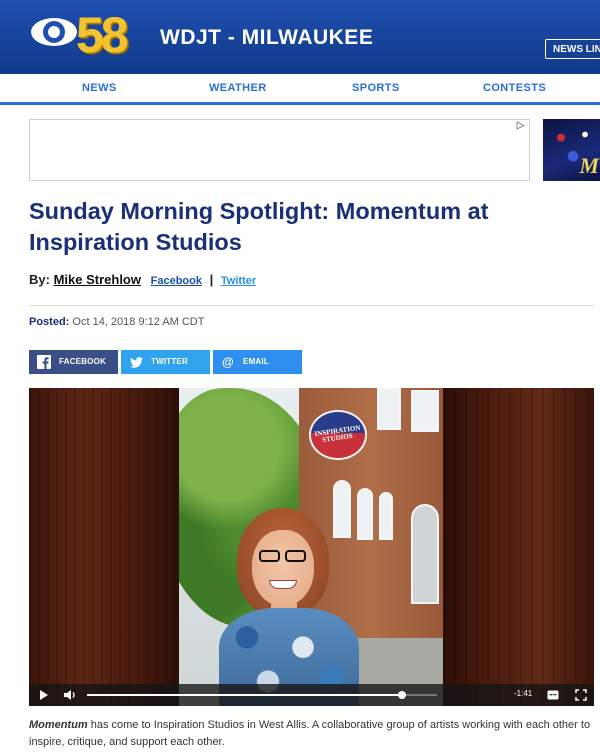 Image resolution: width=600 pixels, height=756 pixels. Describe the element at coordinates (44, 362) in the screenshot. I see `facebook-icon` at that location.